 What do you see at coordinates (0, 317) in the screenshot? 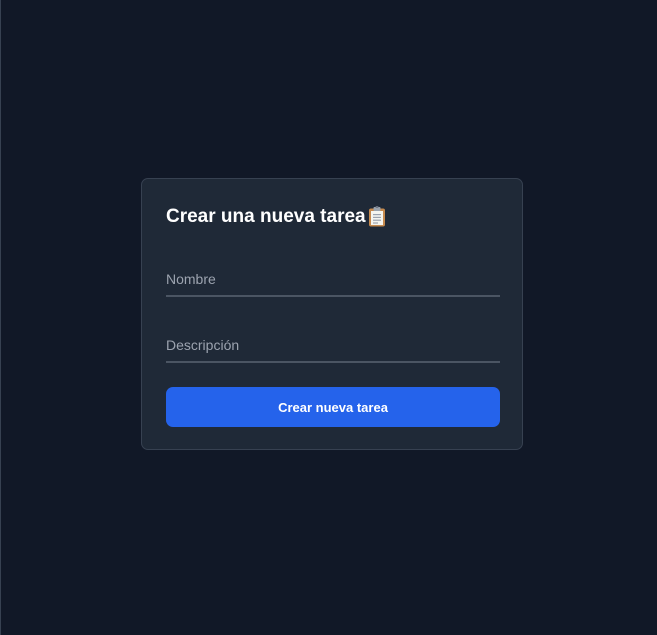
I see `window-edge` at bounding box center [0, 317].